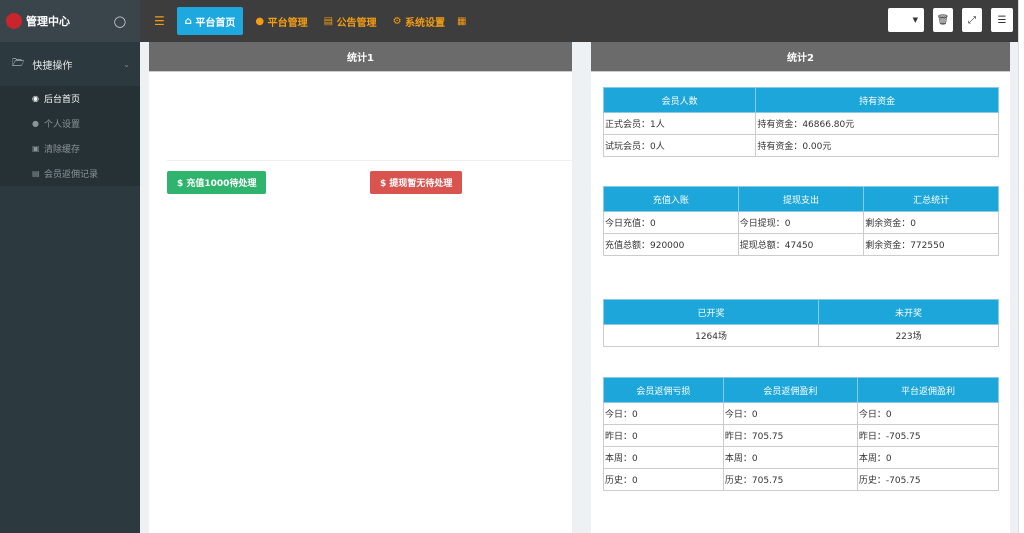 This screenshot has height=533, width=1024. What do you see at coordinates (679, 123) in the screenshot?
I see `table-cell: 正式会员：1人` at bounding box center [679, 123].